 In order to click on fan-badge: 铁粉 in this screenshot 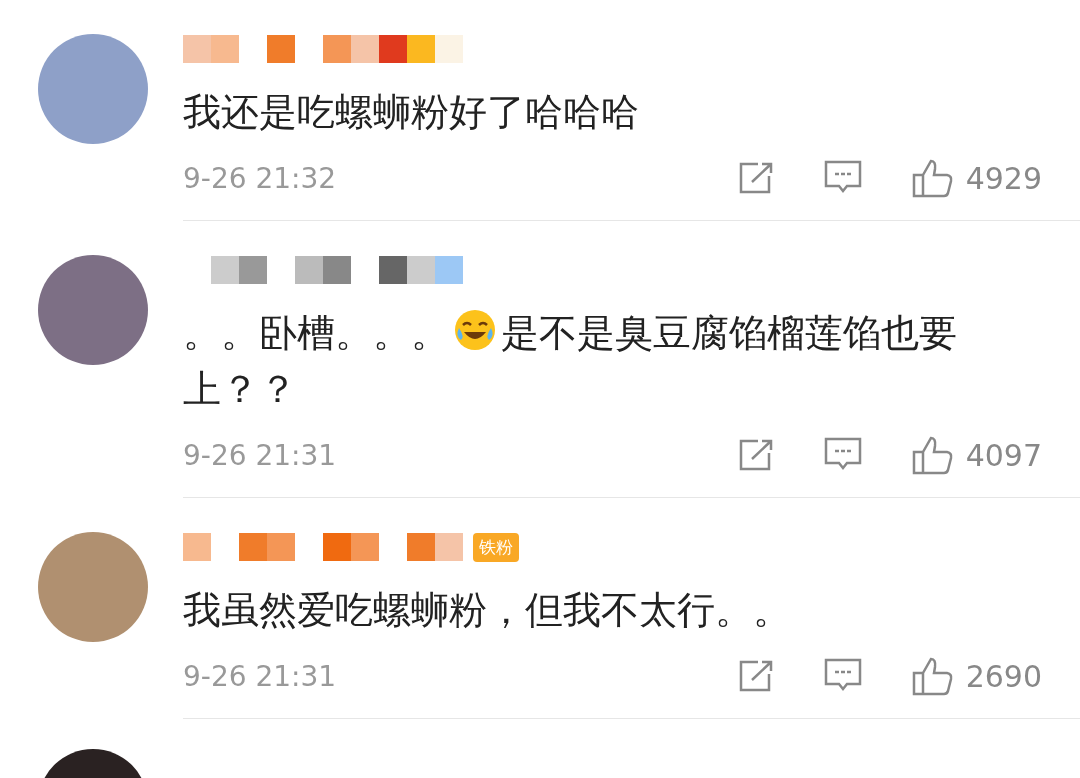, I will do `click(496, 547)`.